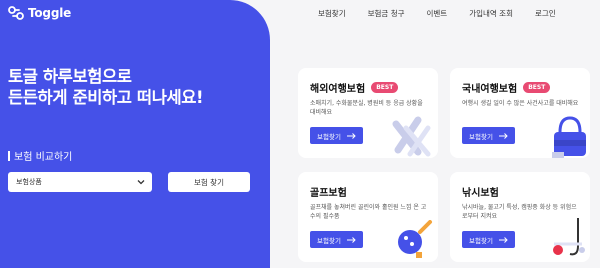  I want to click on card-title-text: 국내여행보험, so click(490, 89).